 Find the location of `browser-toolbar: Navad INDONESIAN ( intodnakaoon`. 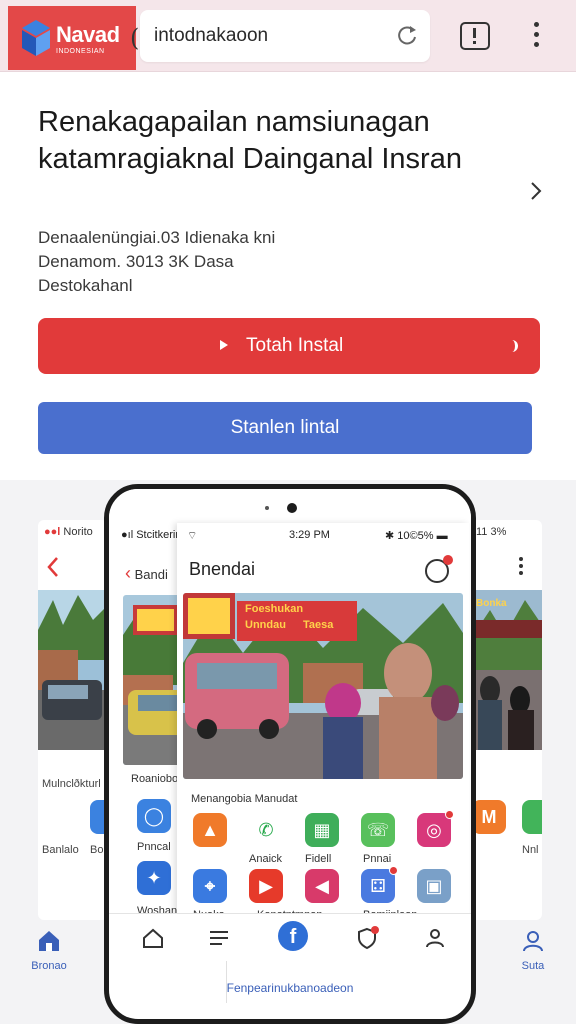

browser-toolbar: Navad INDONESIAN ( intodnakaoon is located at coordinates (288, 36).